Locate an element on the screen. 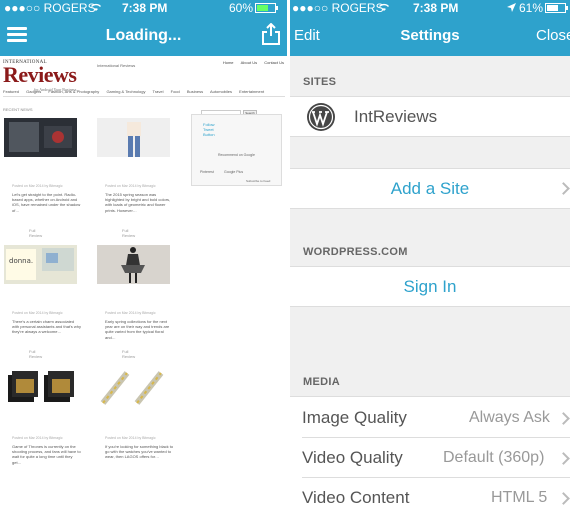 The image size is (570, 518). link-home: Home is located at coordinates (228, 62).